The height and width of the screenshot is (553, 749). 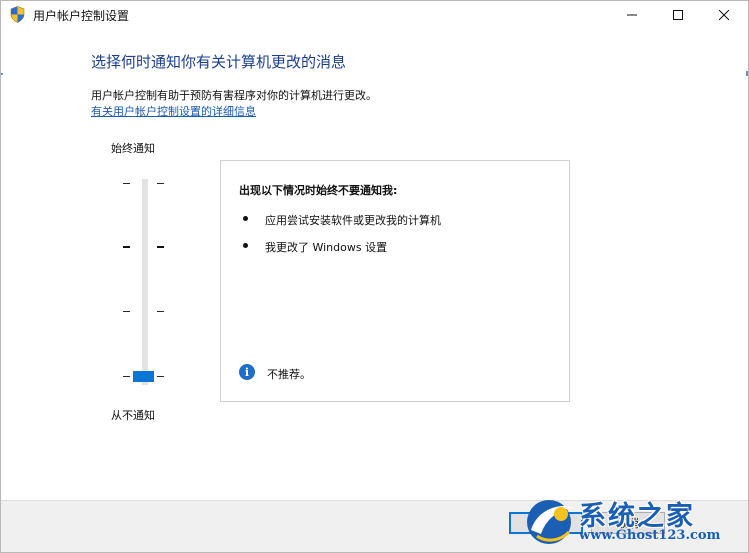 I want to click on minimize-button, so click(x=632, y=15).